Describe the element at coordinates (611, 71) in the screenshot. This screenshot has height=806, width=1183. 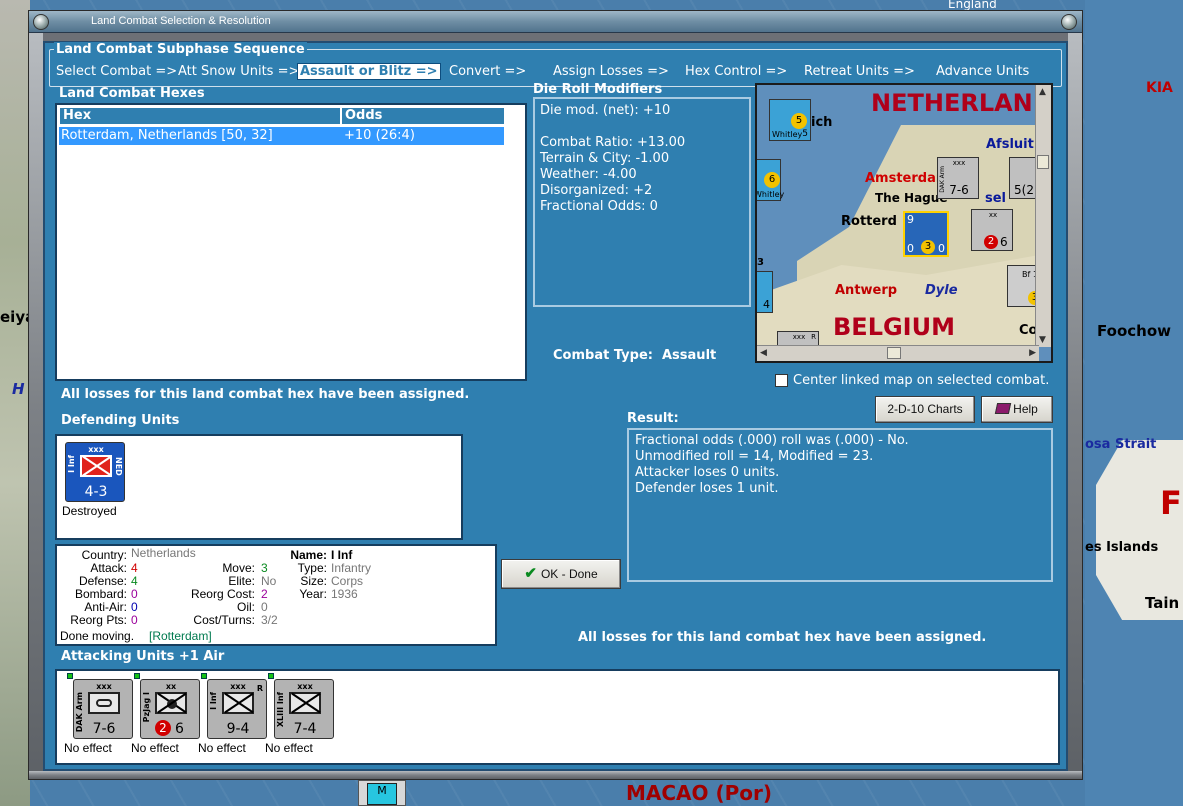
I see `phase-assign-losses: Assign Losses =>` at that location.